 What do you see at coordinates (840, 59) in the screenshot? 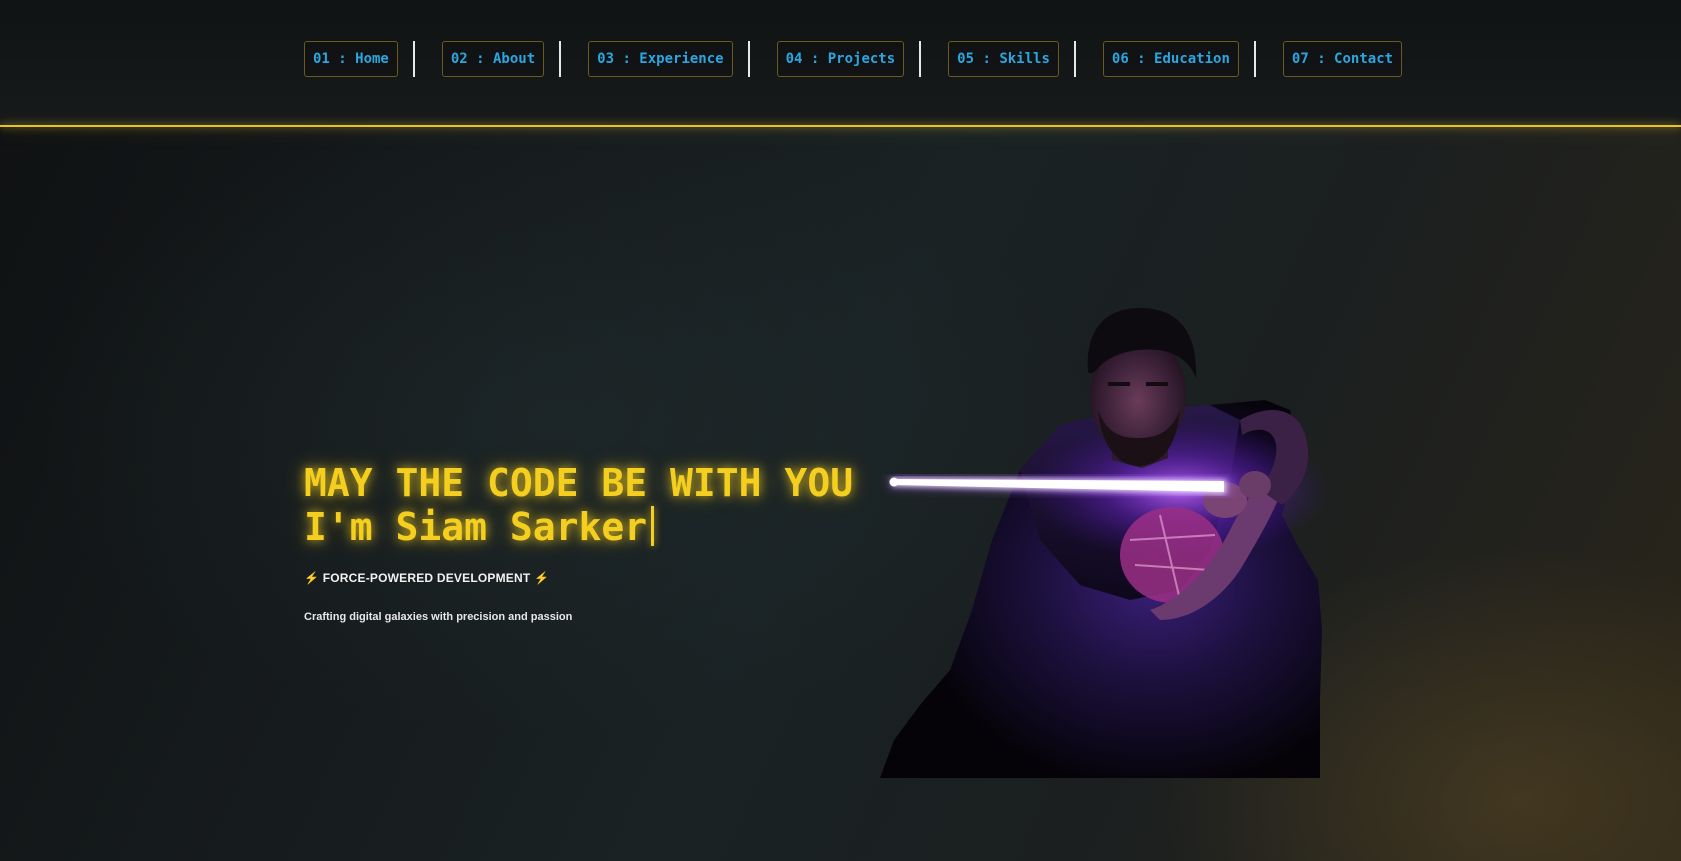
I see `nav-link-projects: 04 : Projects` at bounding box center [840, 59].